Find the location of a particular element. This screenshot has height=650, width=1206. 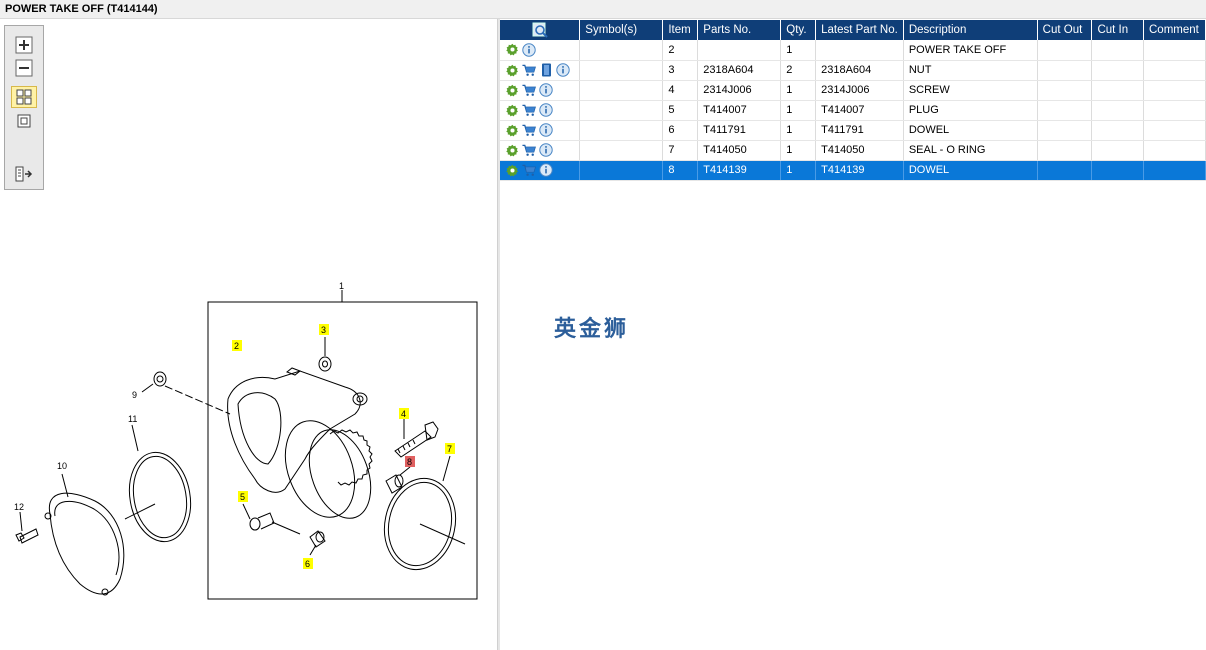

item-cell: 4 is located at coordinates (680, 90).